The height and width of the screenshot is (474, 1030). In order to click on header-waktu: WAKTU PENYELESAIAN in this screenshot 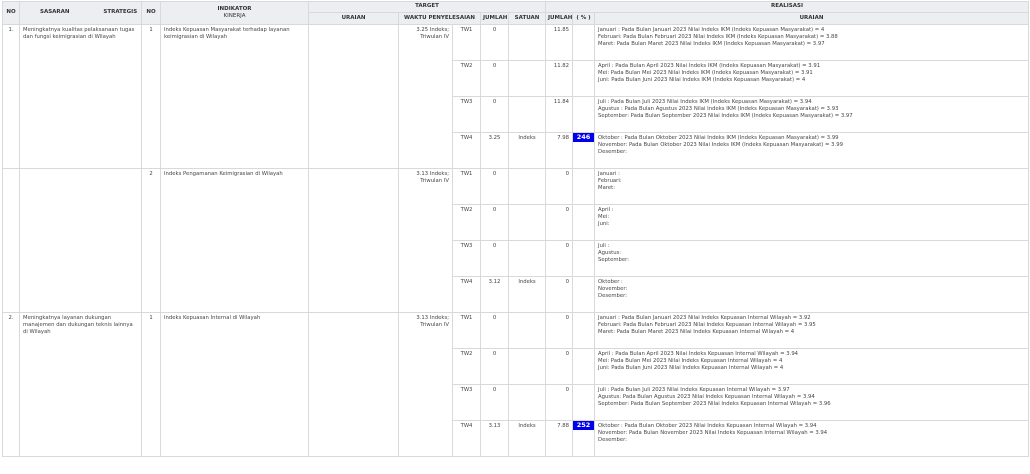, I will do `click(439, 18)`.